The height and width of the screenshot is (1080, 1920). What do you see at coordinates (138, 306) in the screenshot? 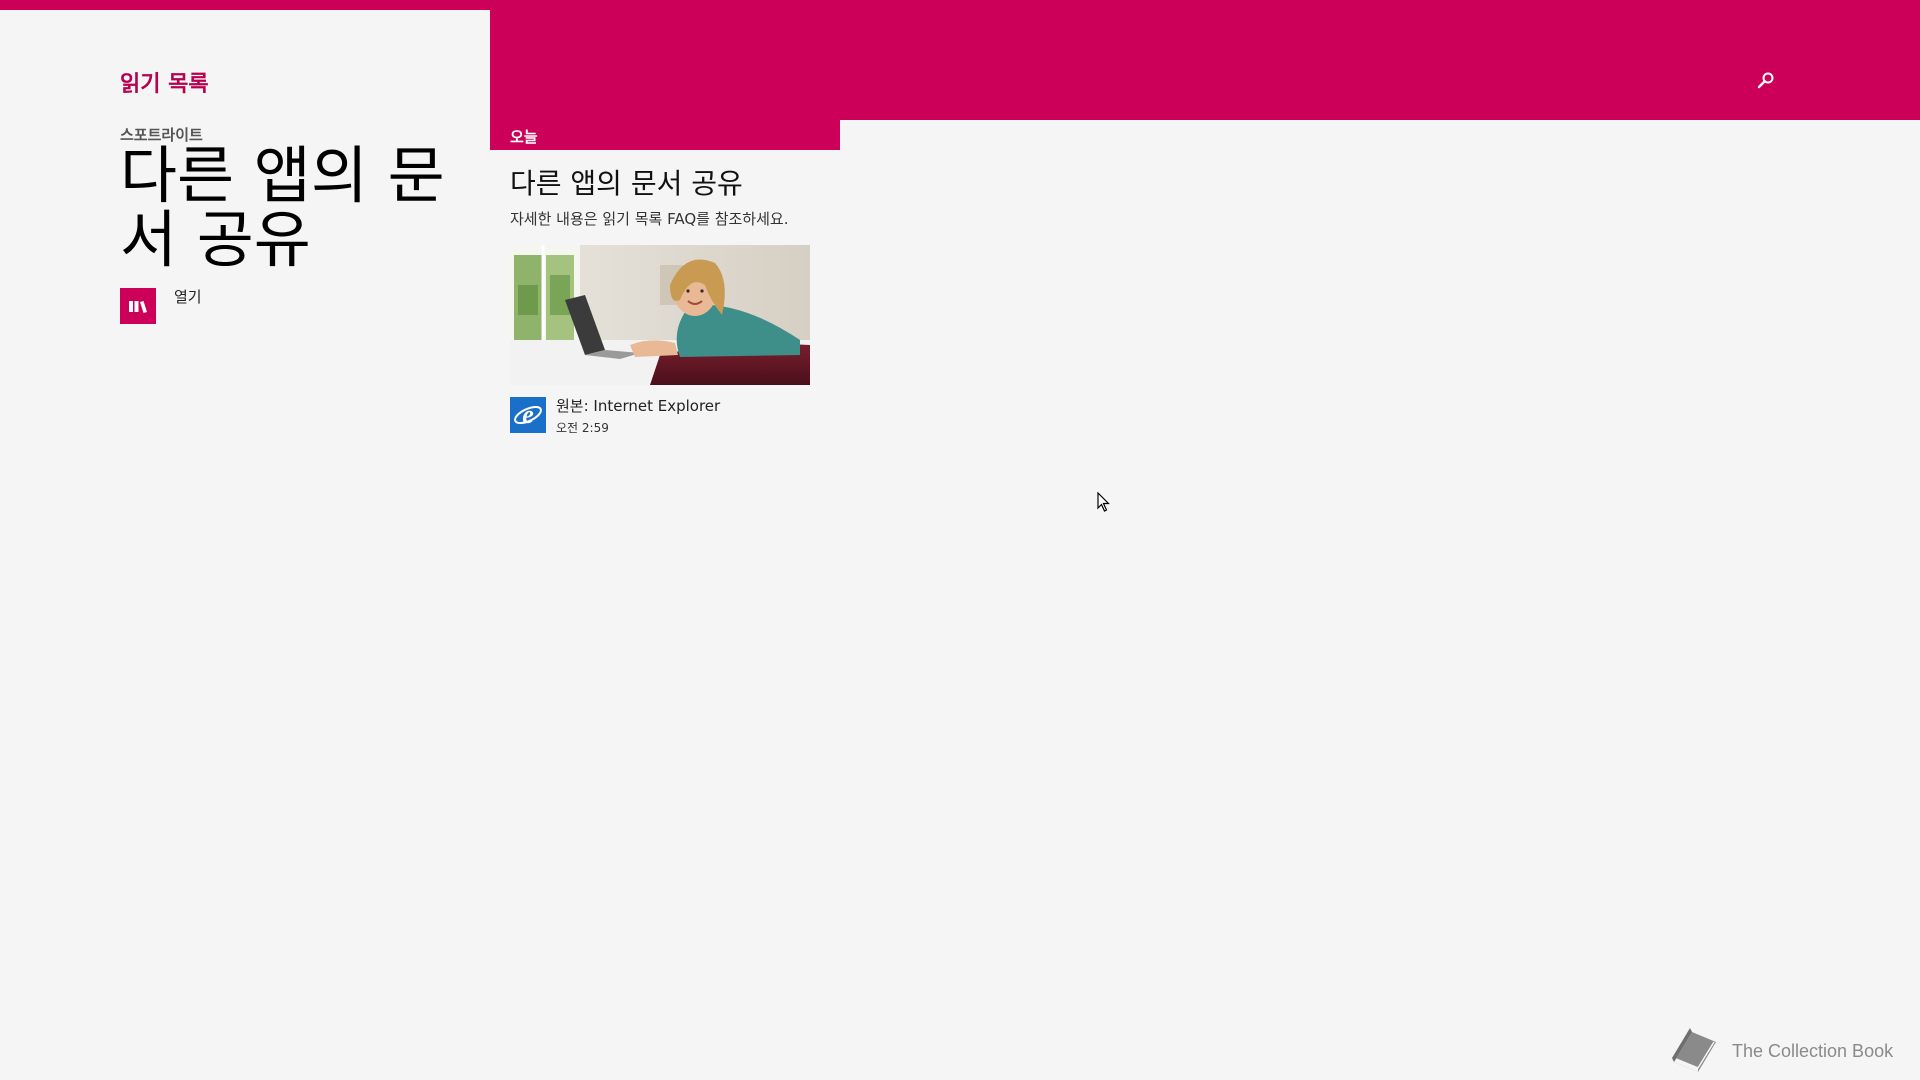
I see `reading-list-icon` at bounding box center [138, 306].